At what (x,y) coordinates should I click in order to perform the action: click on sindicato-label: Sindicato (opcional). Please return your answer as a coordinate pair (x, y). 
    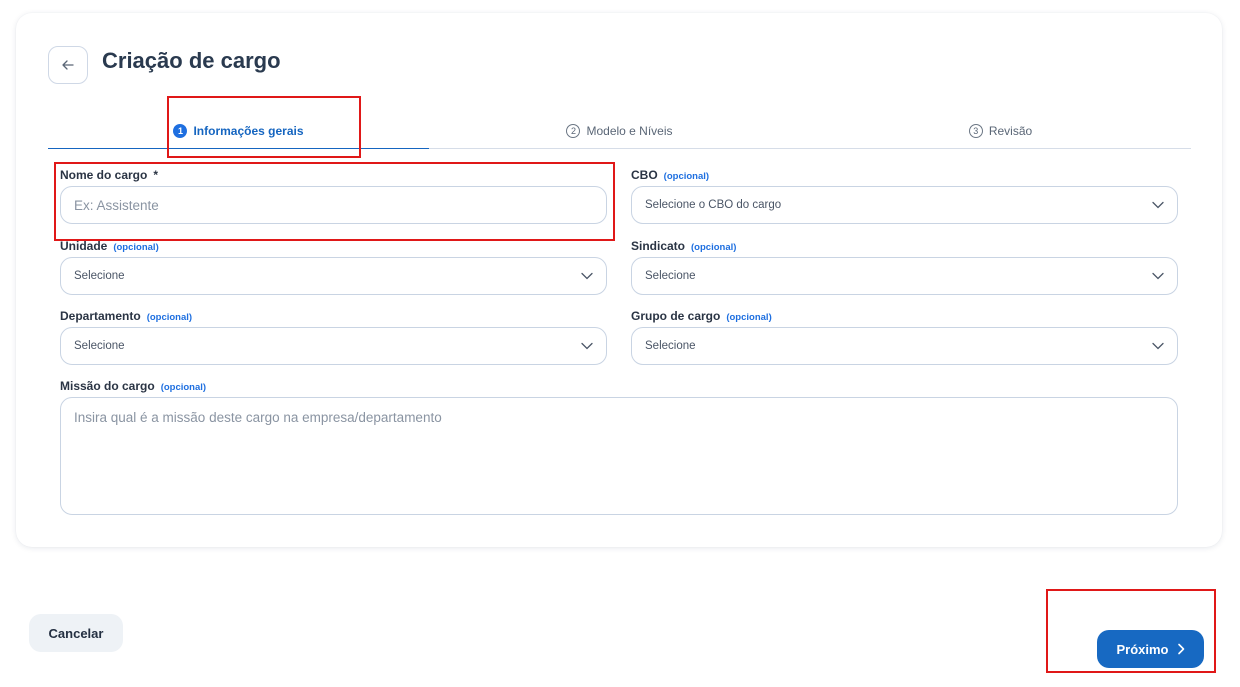
    Looking at the image, I should click on (683, 246).